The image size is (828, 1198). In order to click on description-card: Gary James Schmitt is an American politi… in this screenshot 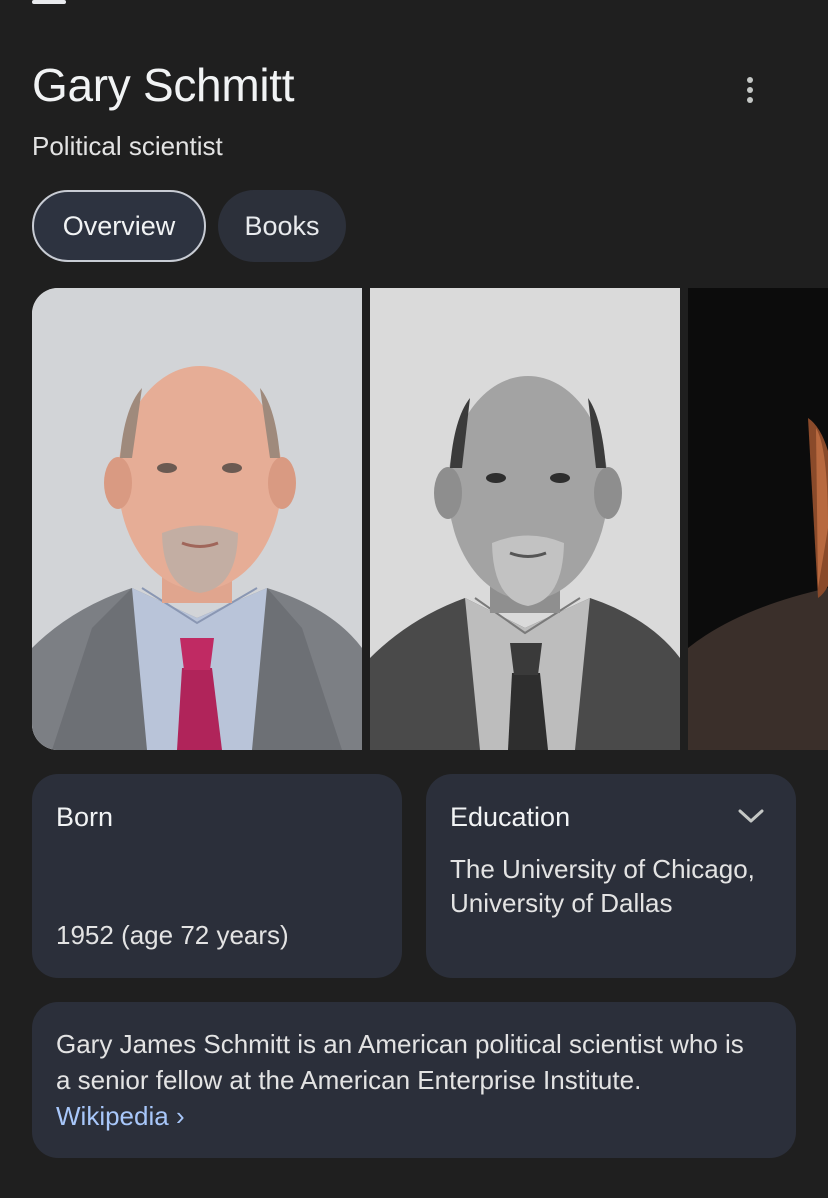, I will do `click(414, 1080)`.